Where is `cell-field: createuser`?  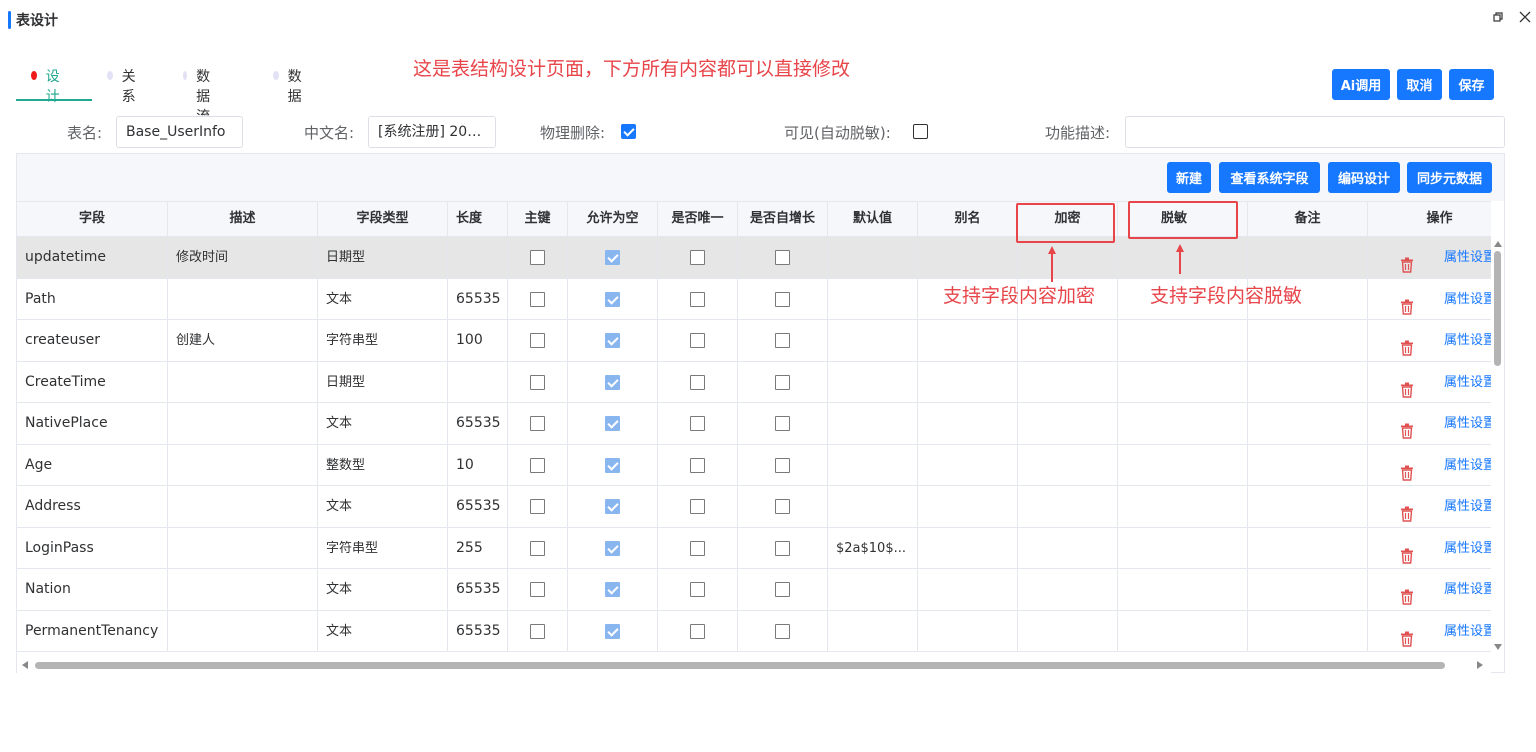 cell-field: createuser is located at coordinates (92, 340).